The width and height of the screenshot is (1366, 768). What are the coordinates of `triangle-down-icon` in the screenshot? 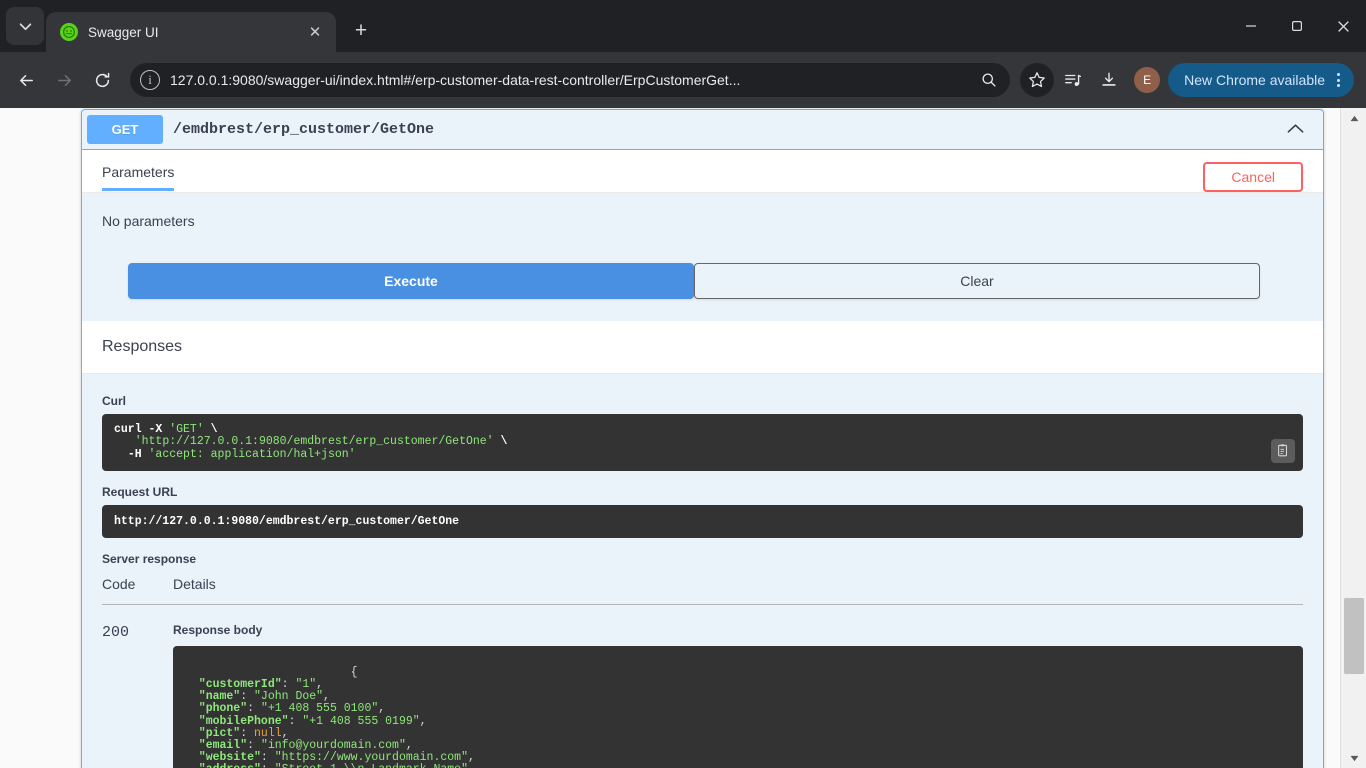 It's located at (1354, 758).